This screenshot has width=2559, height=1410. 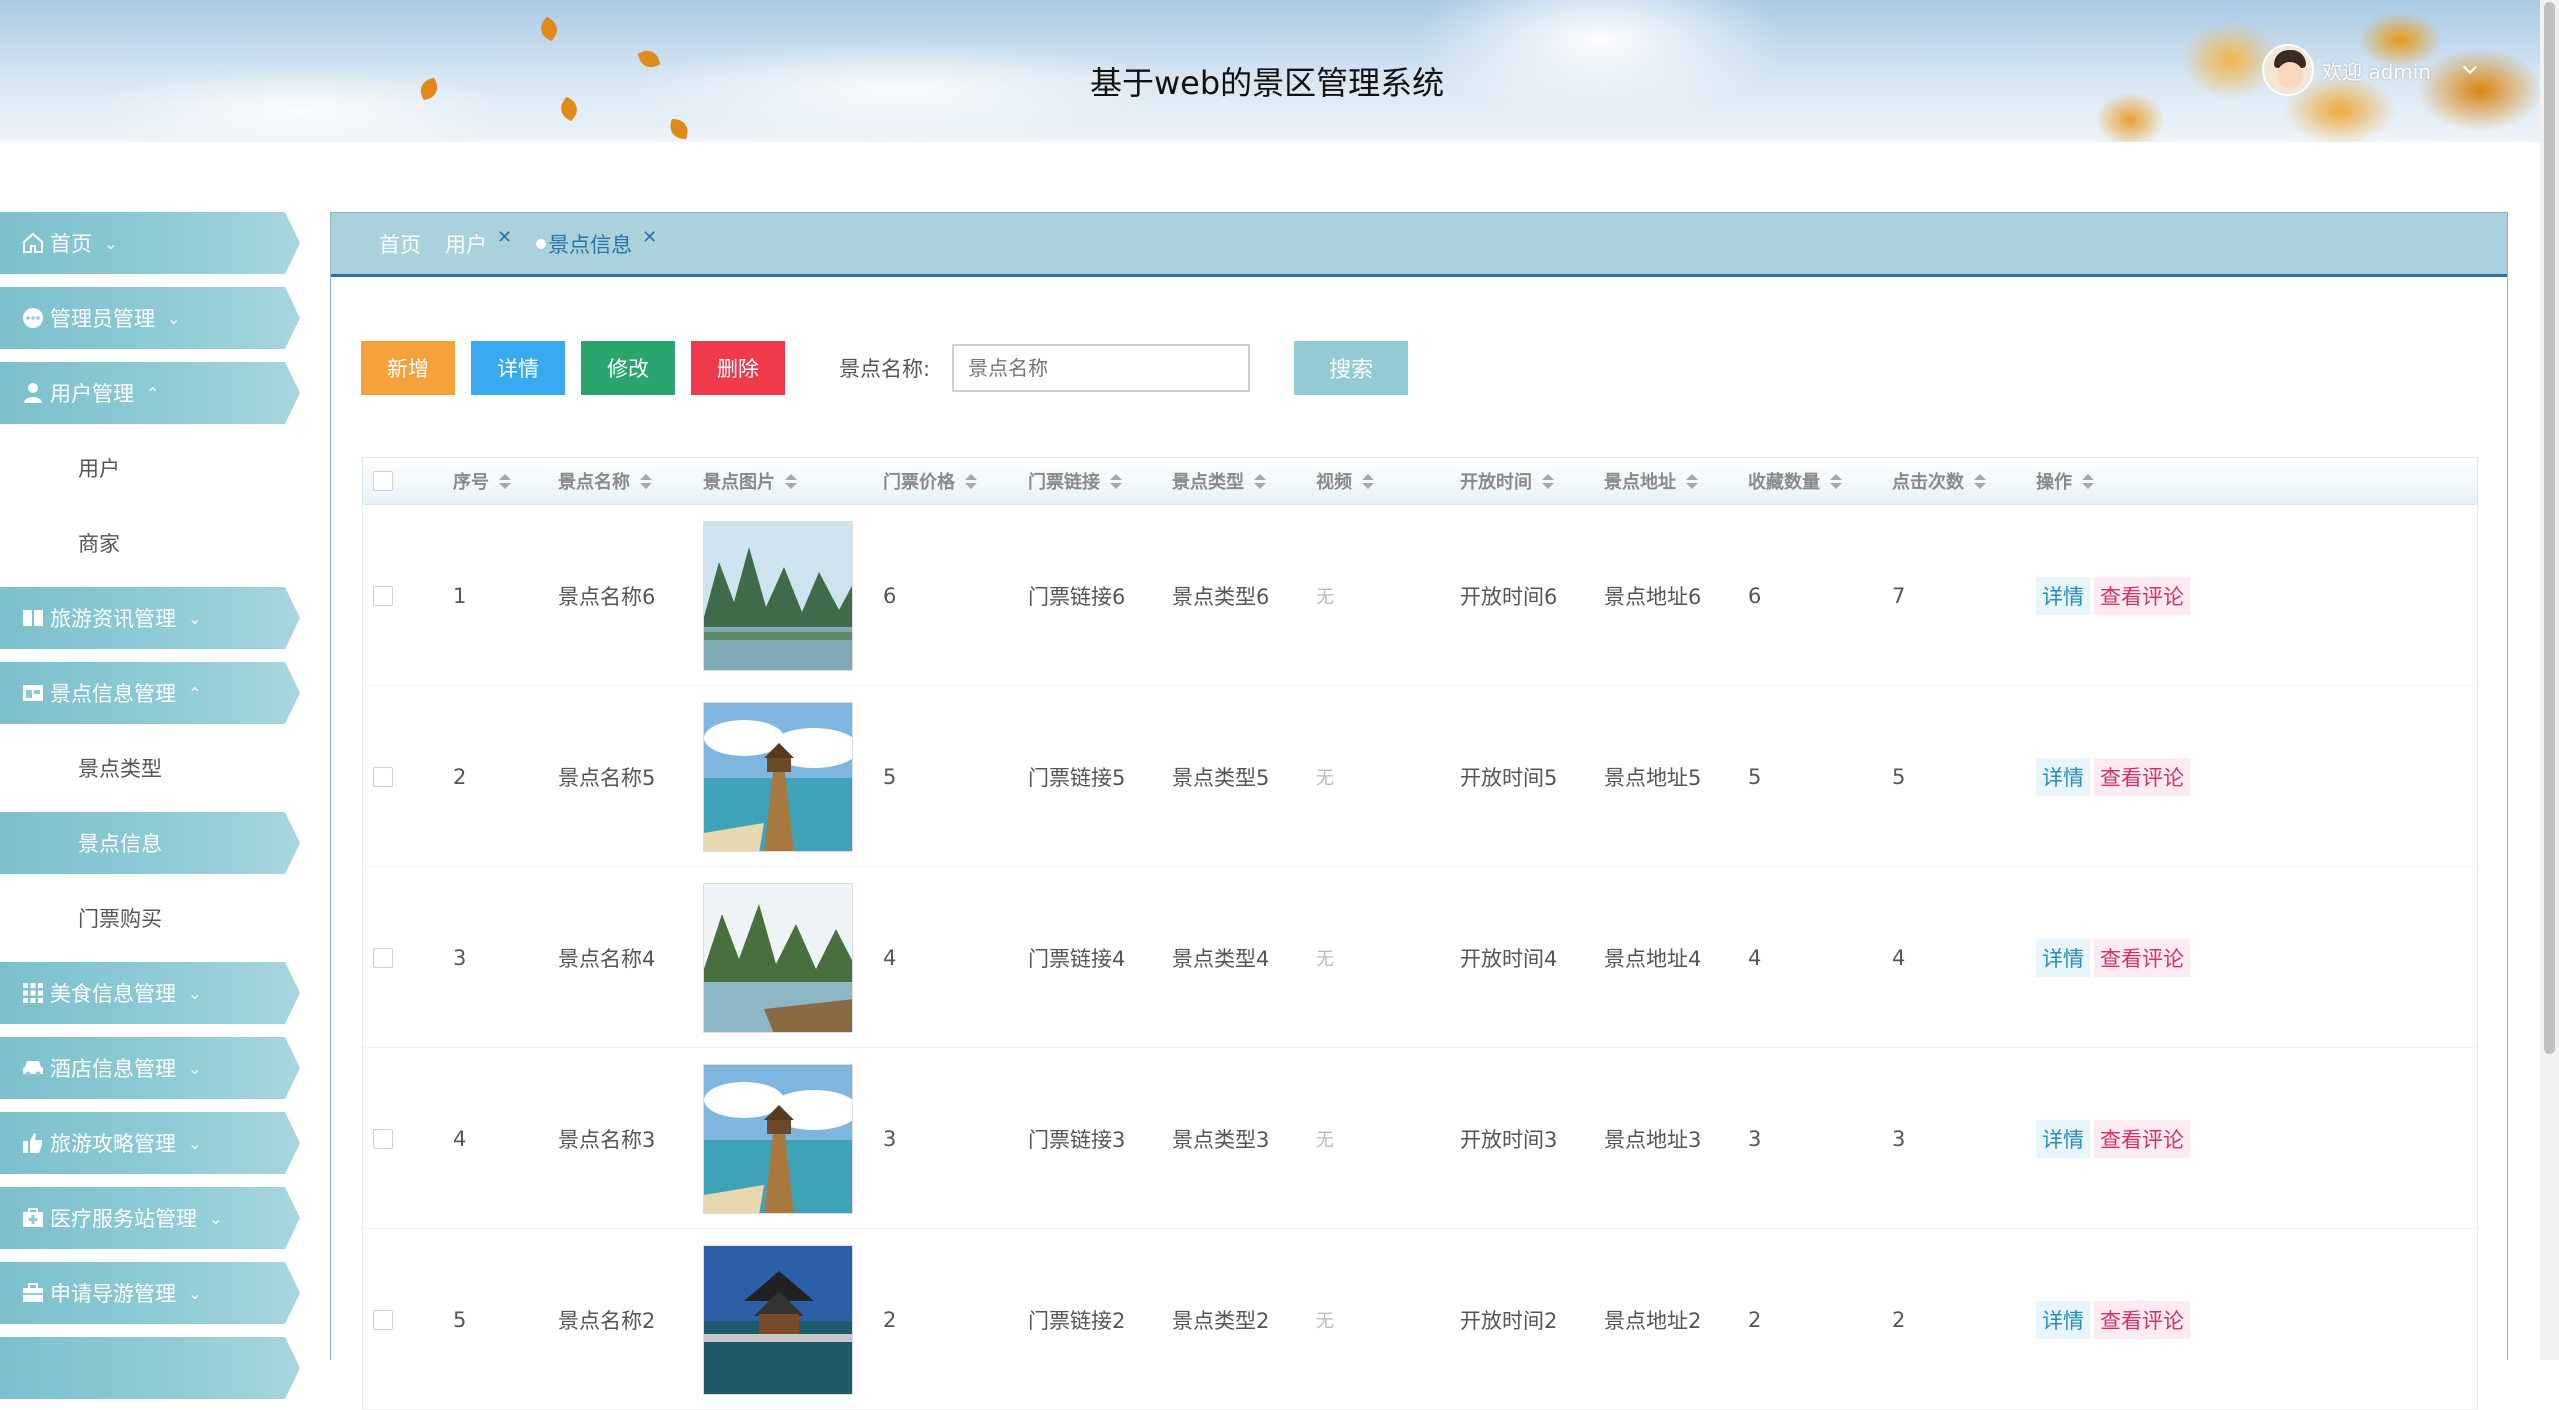 What do you see at coordinates (930, 481) in the screenshot?
I see `column-header: 门票价格` at bounding box center [930, 481].